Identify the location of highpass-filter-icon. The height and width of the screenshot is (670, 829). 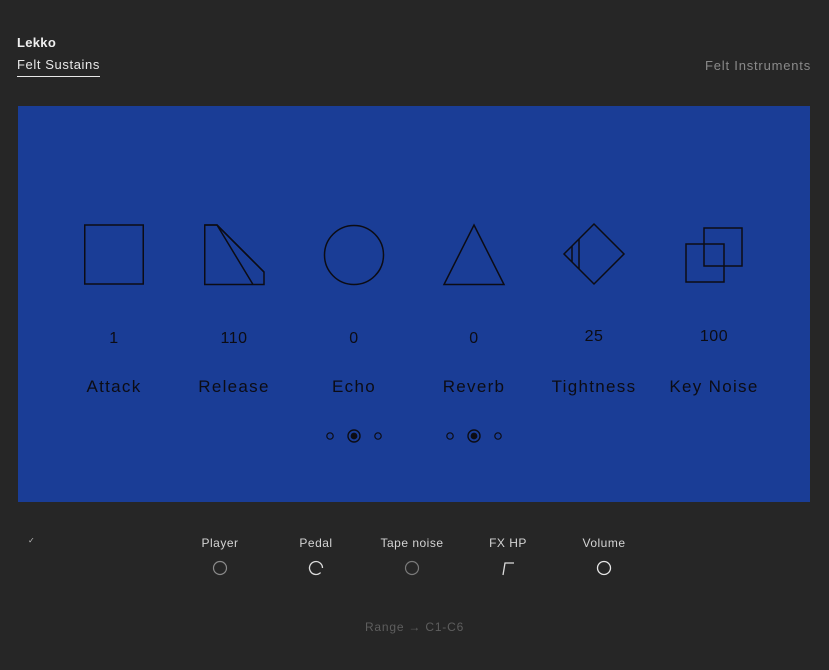
(508, 569).